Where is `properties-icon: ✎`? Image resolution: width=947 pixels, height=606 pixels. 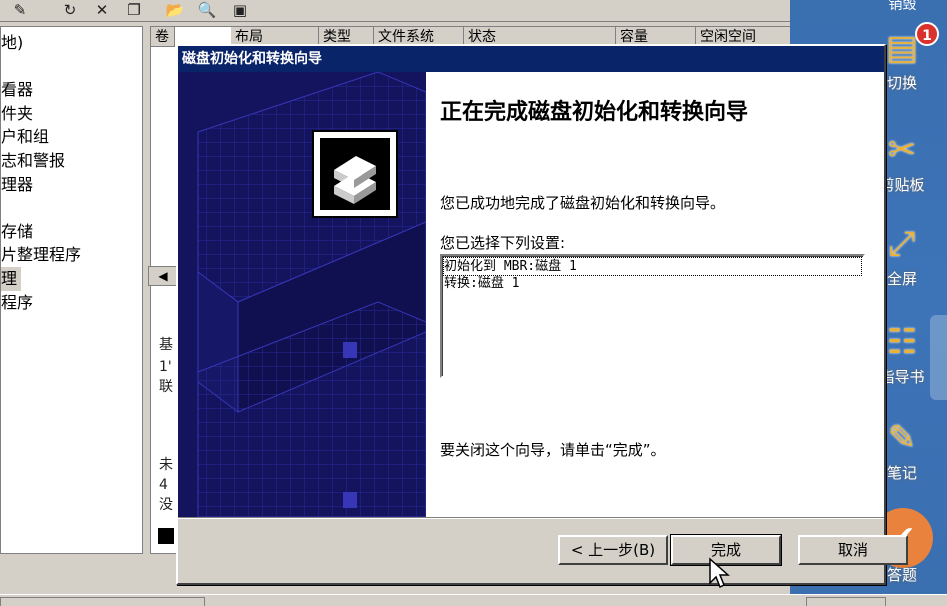 properties-icon: ✎ is located at coordinates (20, 10).